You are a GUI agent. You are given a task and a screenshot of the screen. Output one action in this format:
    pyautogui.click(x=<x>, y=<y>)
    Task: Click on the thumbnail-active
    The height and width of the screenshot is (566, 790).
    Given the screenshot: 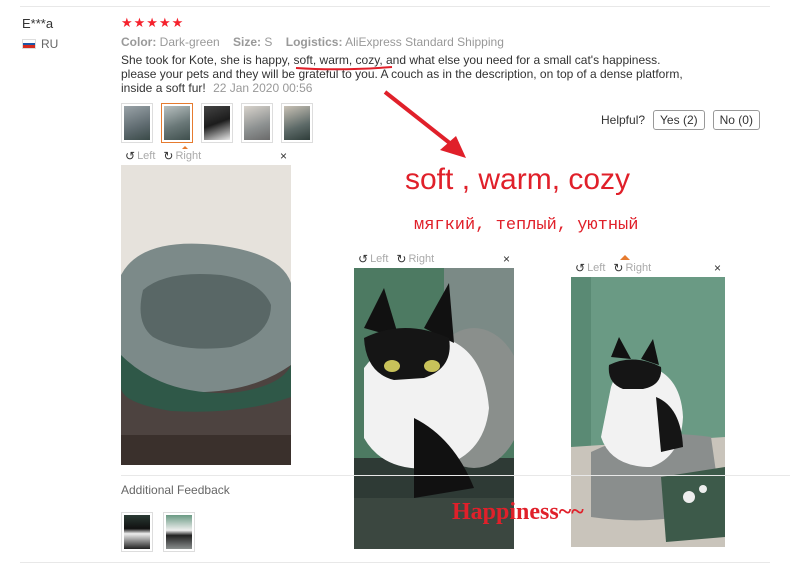 What is the action you would take?
    pyautogui.click(x=177, y=123)
    